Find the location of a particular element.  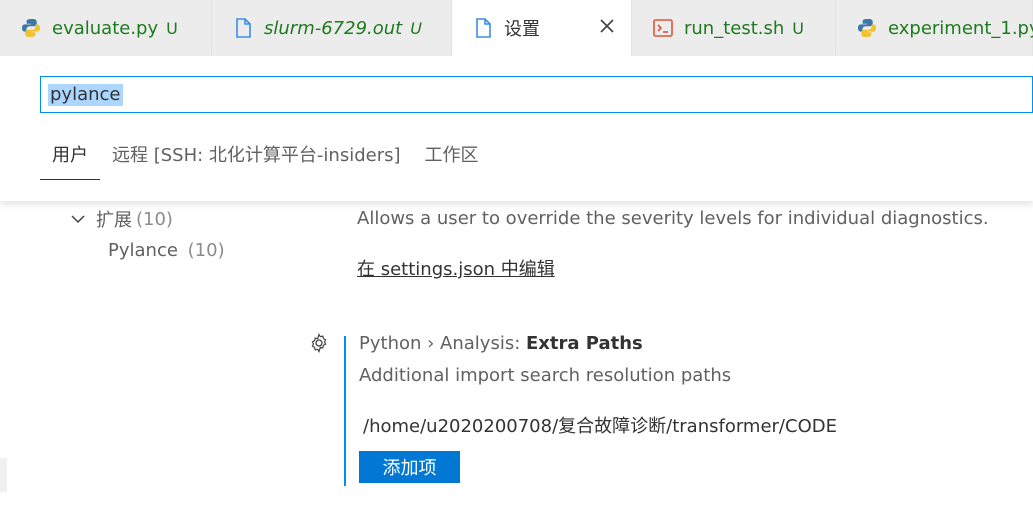

toc-item-pylance: Pylance (10) is located at coordinates (166, 250).